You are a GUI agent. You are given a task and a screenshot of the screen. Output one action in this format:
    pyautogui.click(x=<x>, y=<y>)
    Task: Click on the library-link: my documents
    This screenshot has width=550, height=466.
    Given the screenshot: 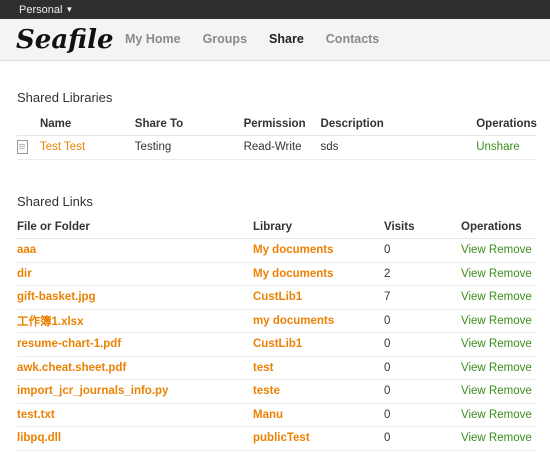 What is the action you would take?
    pyautogui.click(x=318, y=321)
    